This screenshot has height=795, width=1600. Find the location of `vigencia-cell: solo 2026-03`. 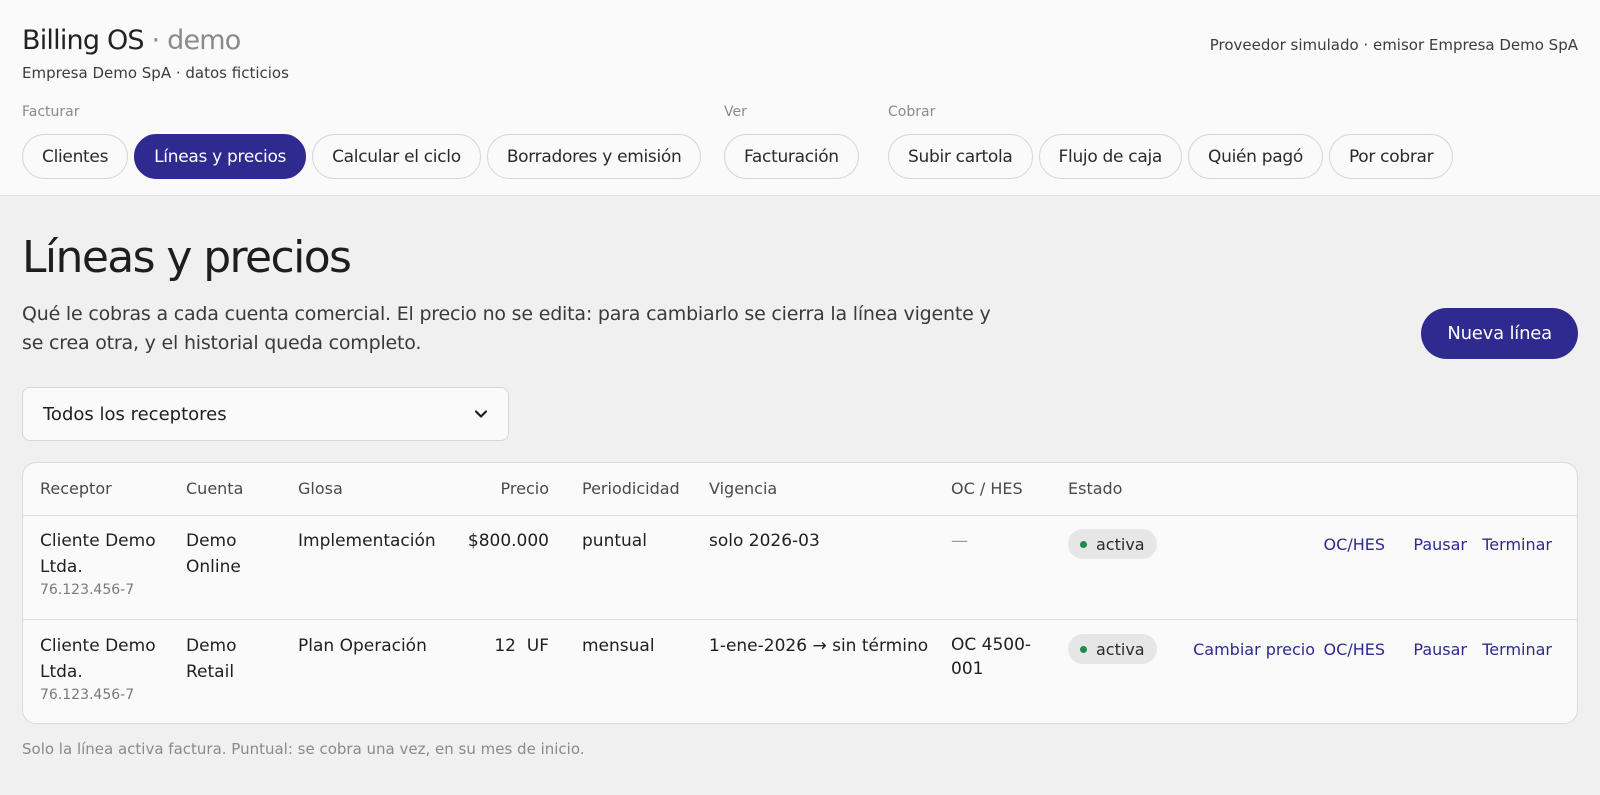

vigencia-cell: solo 2026-03 is located at coordinates (764, 541).